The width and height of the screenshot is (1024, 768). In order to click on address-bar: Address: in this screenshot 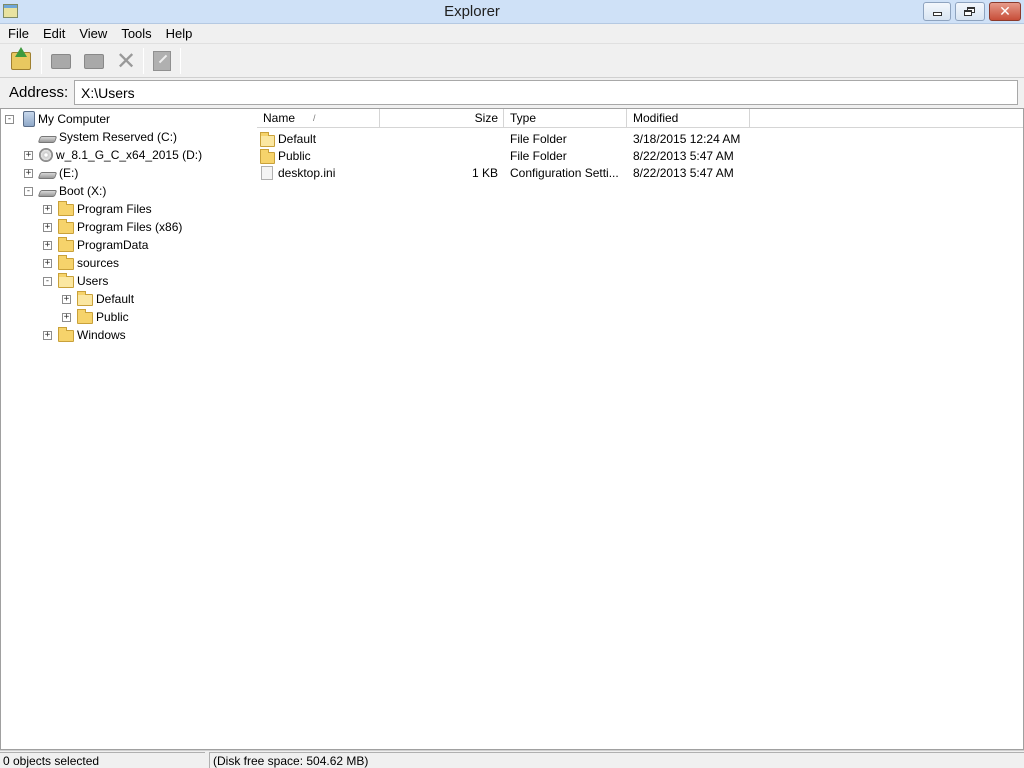, I will do `click(512, 93)`.